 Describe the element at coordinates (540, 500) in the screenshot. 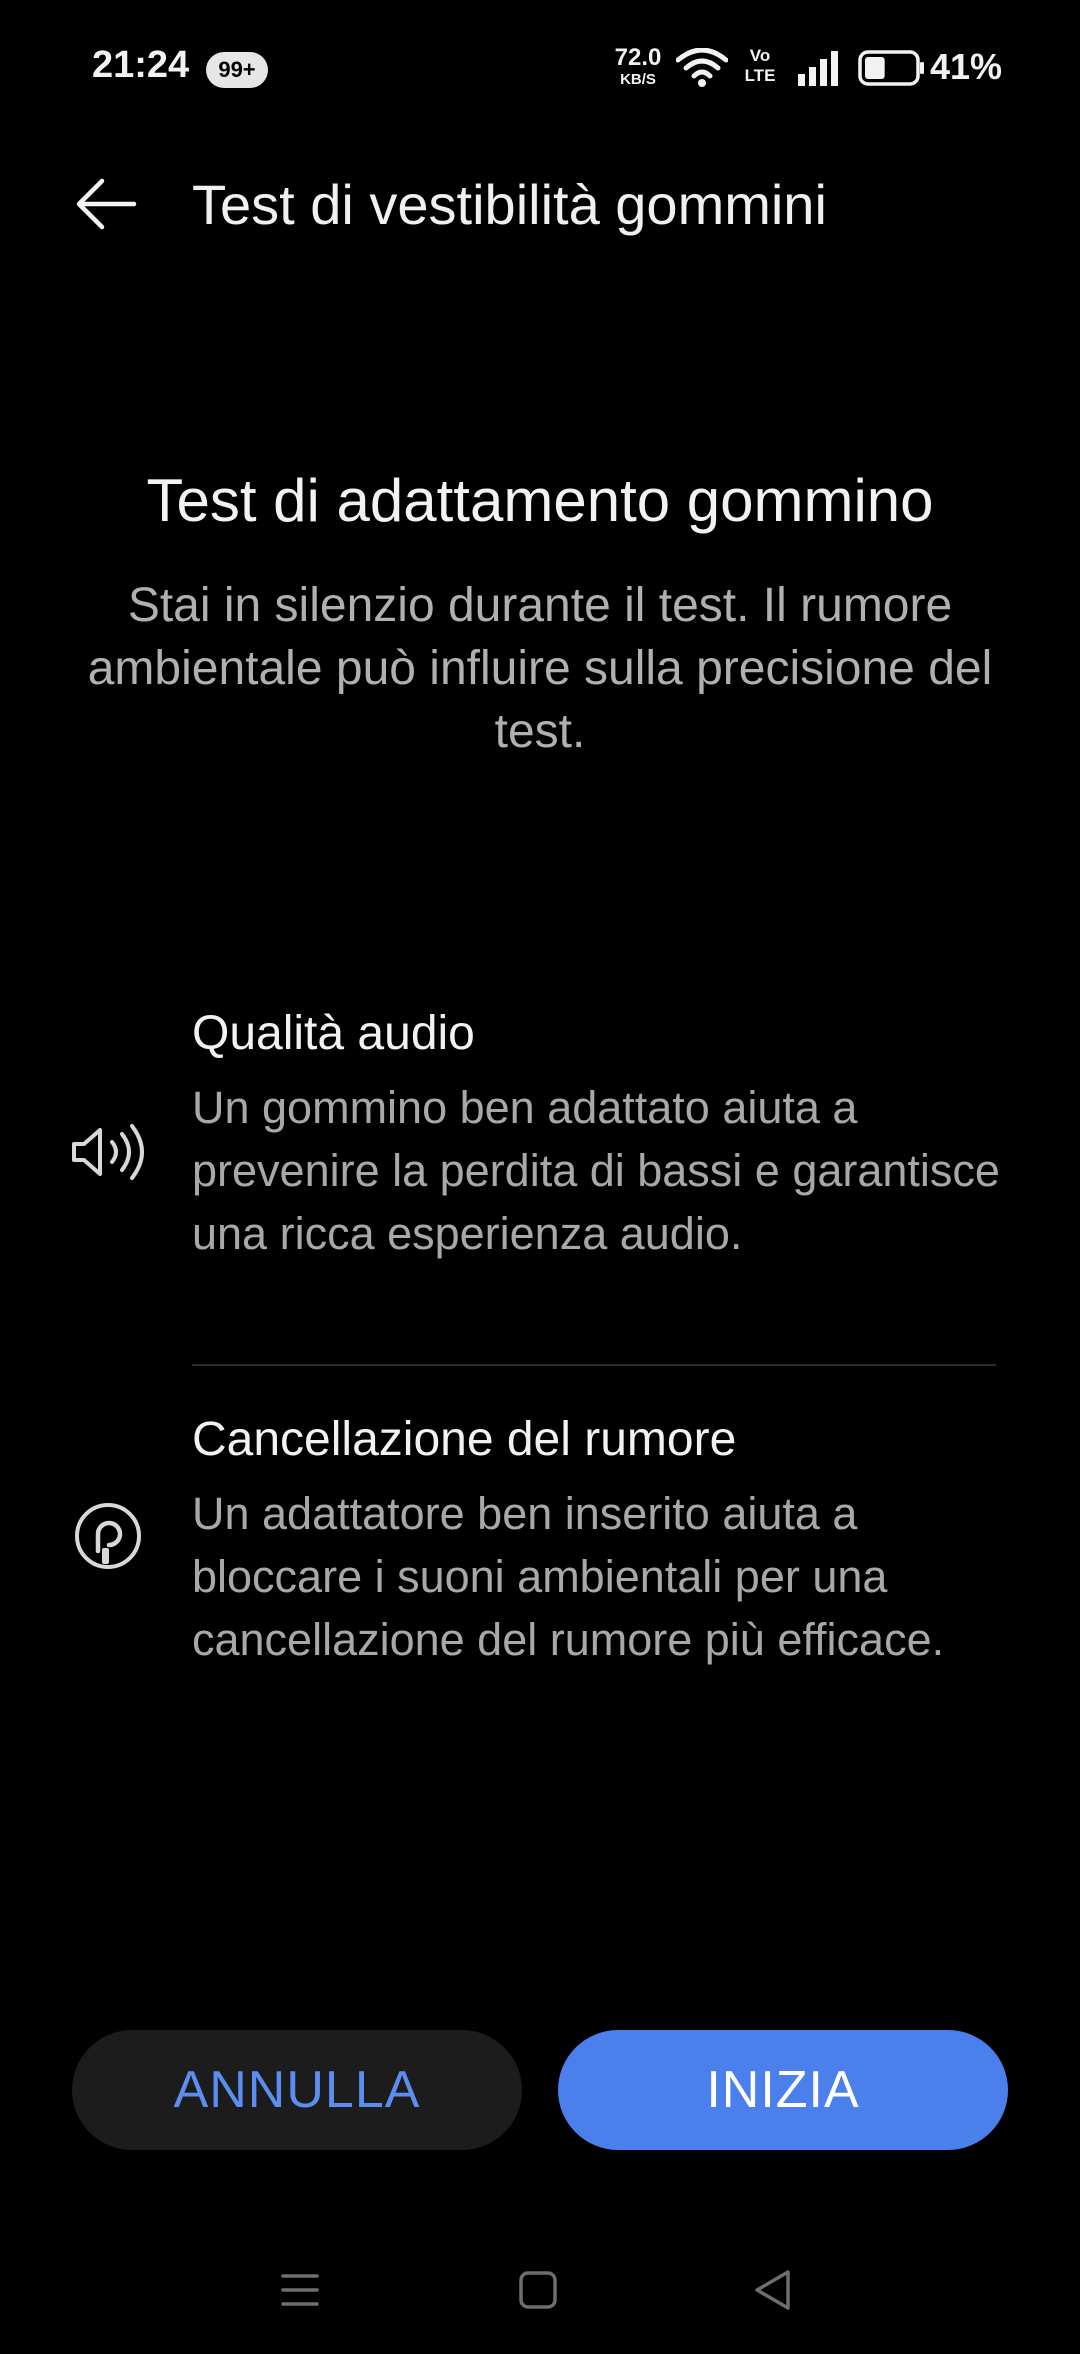

I see `section-title: Test di adattamento gommino` at that location.